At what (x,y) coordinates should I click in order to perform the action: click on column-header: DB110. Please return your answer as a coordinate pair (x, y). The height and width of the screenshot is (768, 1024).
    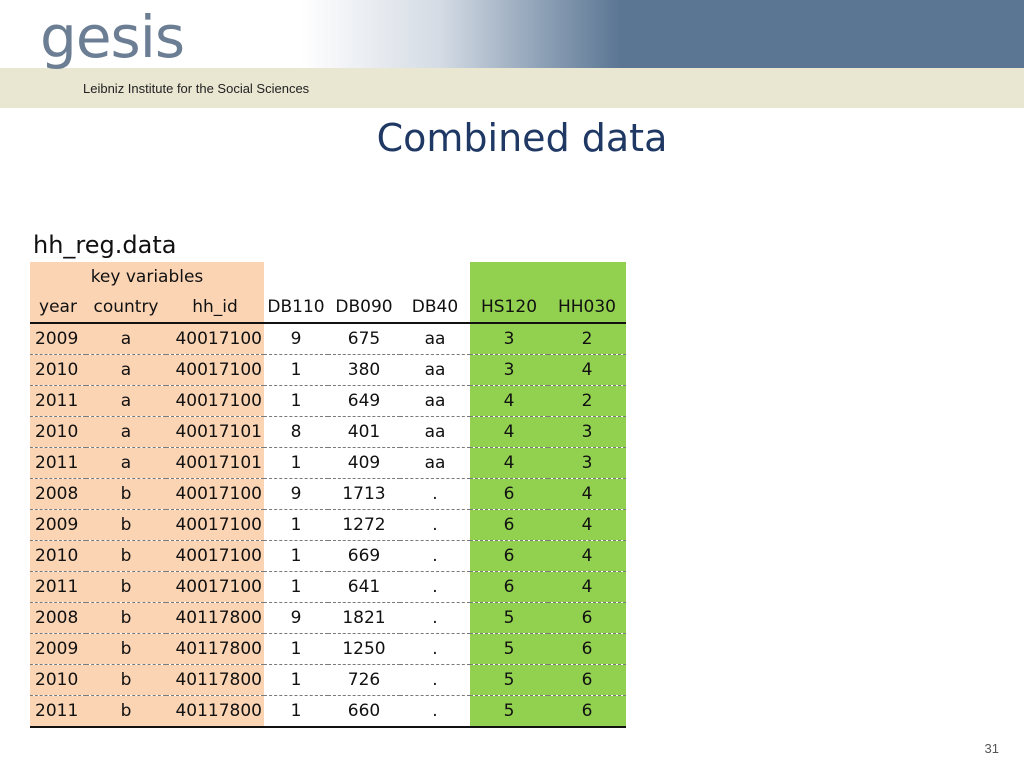
    Looking at the image, I should click on (296, 308).